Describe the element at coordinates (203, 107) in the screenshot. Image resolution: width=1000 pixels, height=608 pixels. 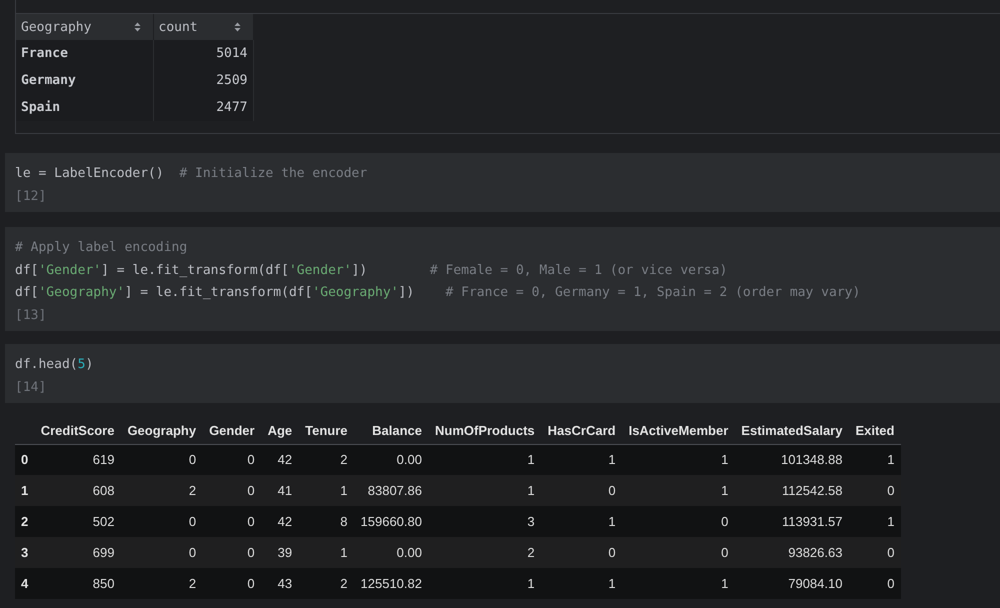
I see `table-cell: 2477` at that location.